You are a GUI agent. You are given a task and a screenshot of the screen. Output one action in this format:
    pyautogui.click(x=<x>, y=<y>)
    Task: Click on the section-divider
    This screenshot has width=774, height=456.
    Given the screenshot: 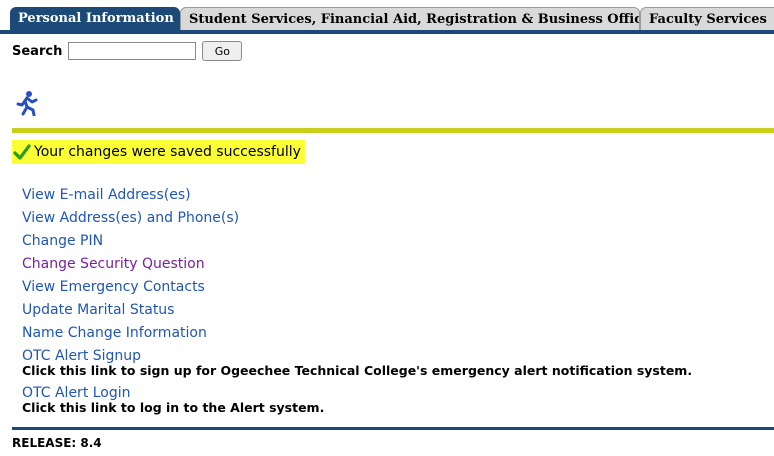 What is the action you would take?
    pyautogui.click(x=393, y=130)
    